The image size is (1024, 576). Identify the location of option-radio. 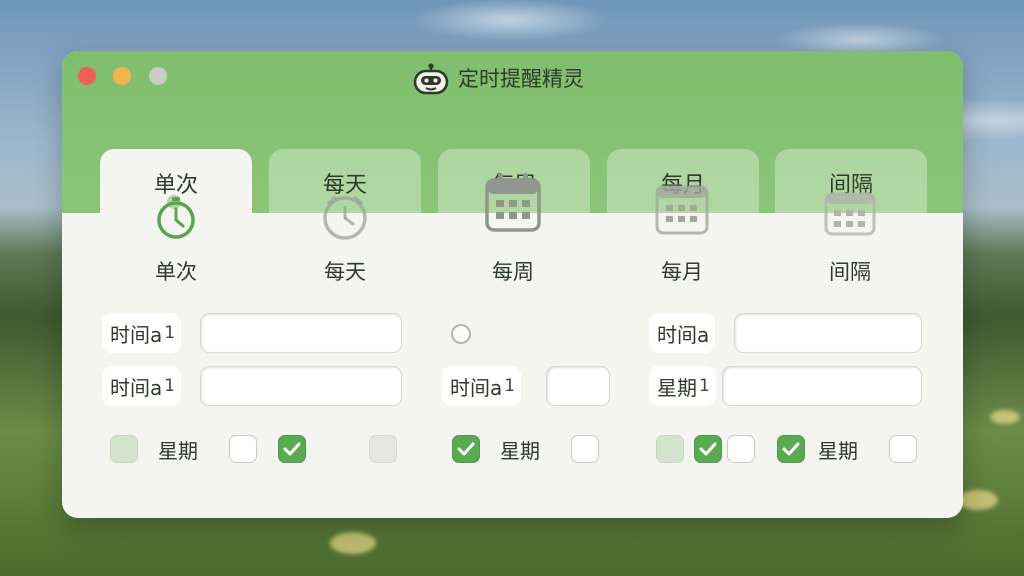
(461, 334).